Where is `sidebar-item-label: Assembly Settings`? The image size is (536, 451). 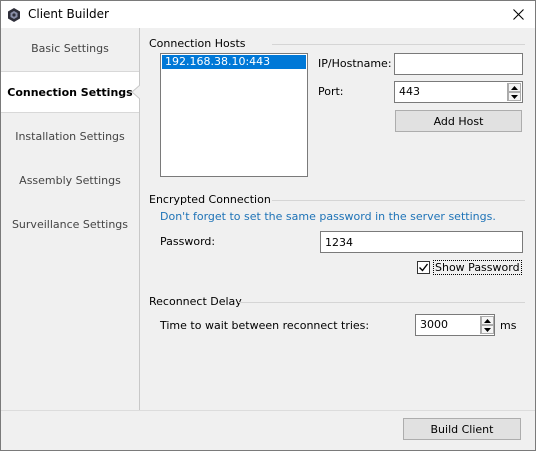 sidebar-item-label: Assembly Settings is located at coordinates (70, 180).